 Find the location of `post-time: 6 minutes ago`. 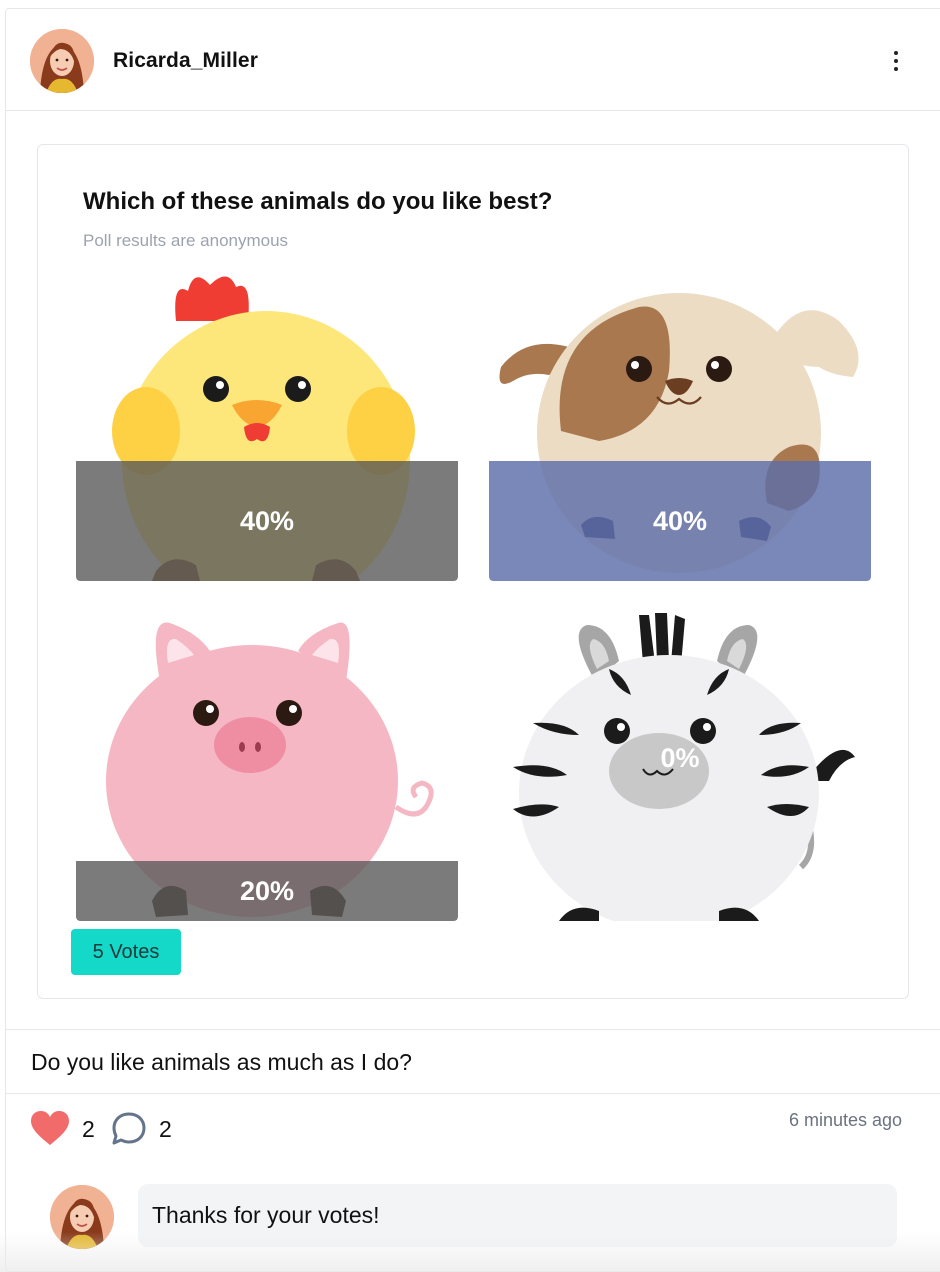

post-time: 6 minutes ago is located at coordinates (846, 1120).